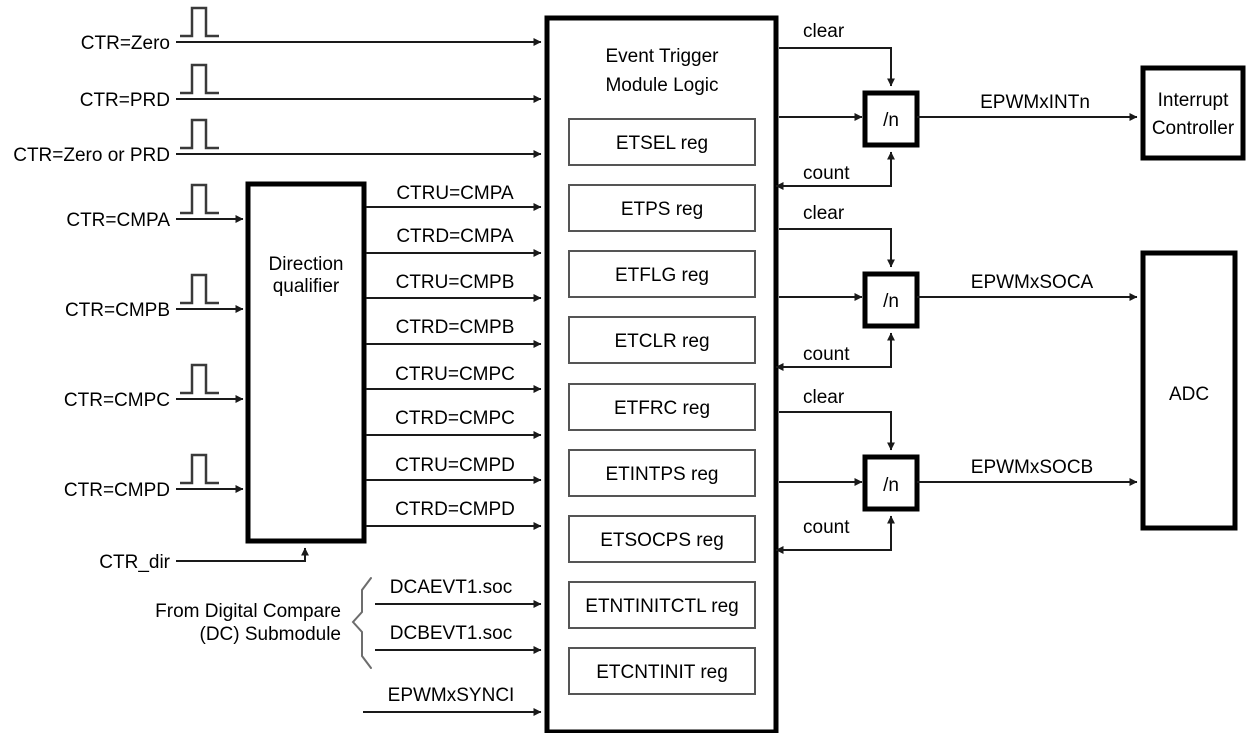 This screenshot has height=733, width=1247. What do you see at coordinates (199, 379) in the screenshot?
I see `pulse-waveform-ctr-cmpc` at bounding box center [199, 379].